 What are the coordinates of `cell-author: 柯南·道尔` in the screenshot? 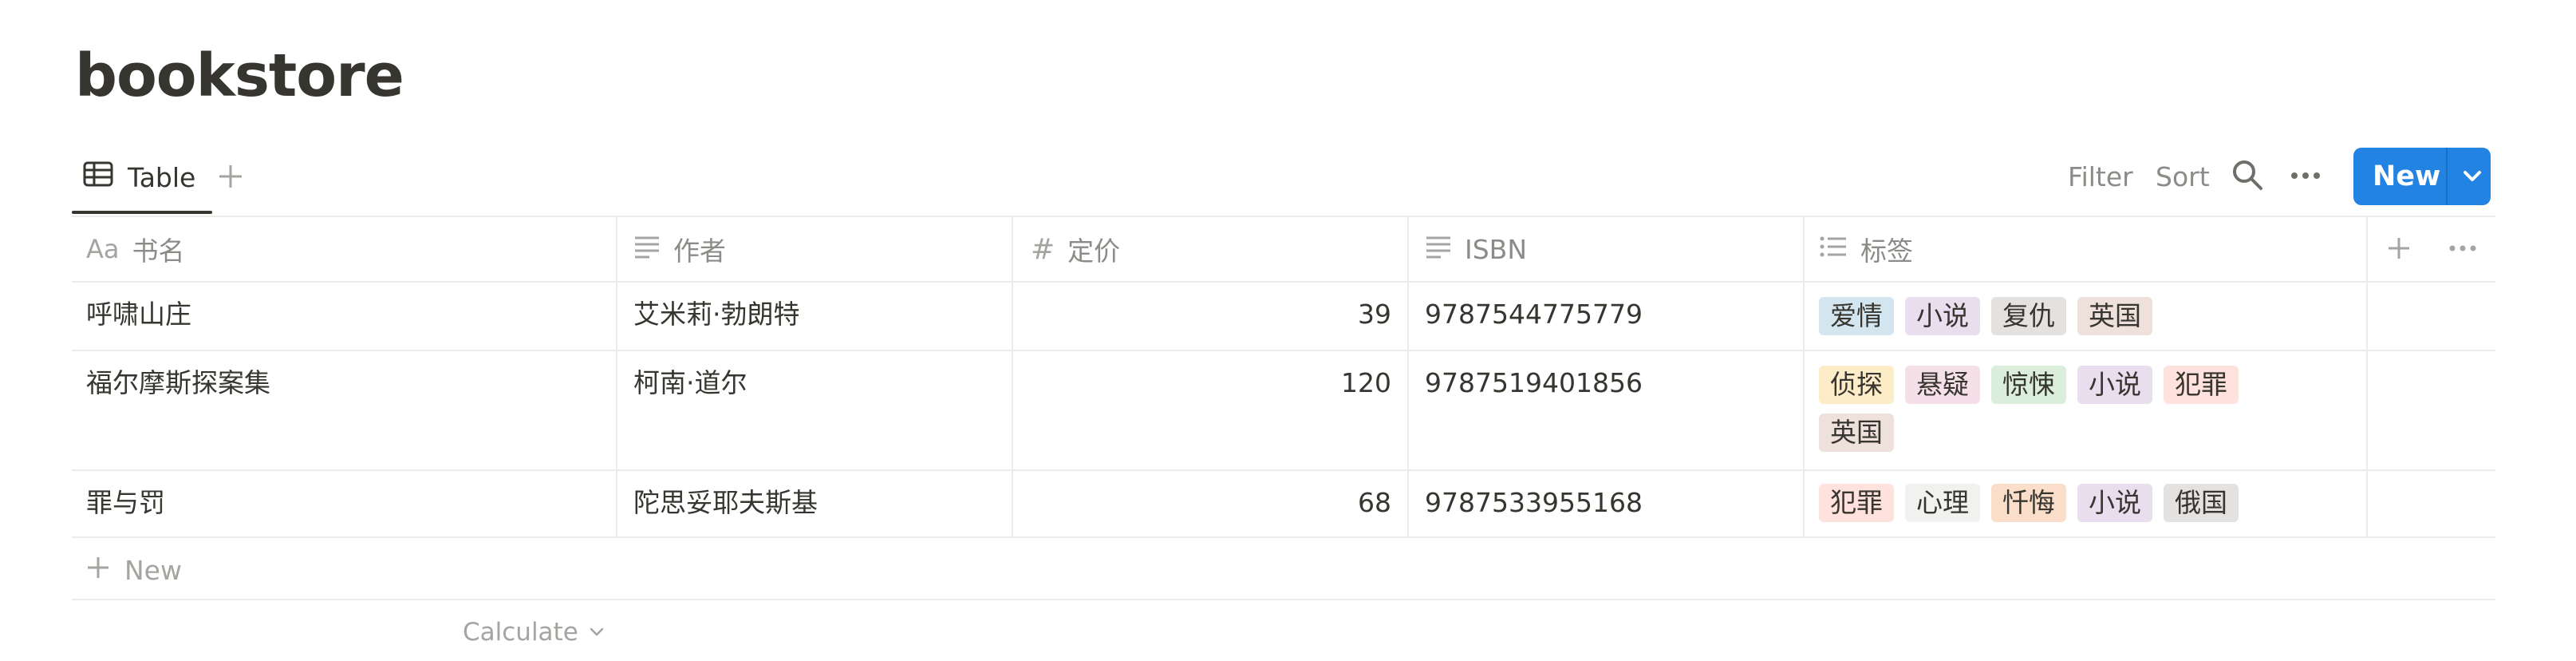 It's located at (691, 383).